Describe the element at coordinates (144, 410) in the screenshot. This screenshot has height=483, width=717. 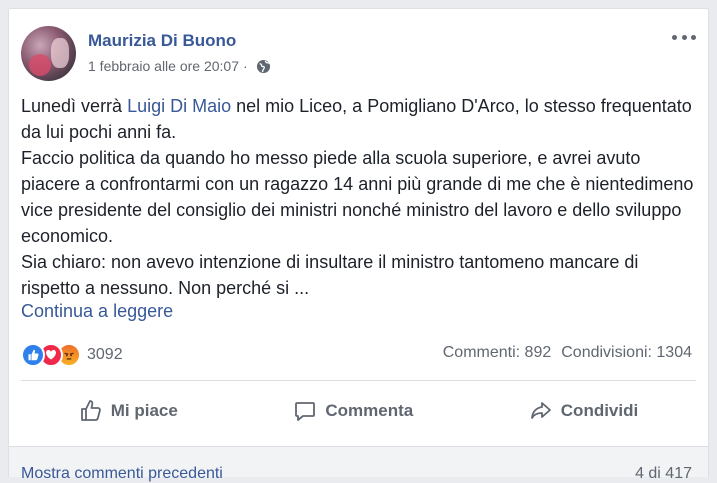
I see `like-button-label: Mi piace` at that location.